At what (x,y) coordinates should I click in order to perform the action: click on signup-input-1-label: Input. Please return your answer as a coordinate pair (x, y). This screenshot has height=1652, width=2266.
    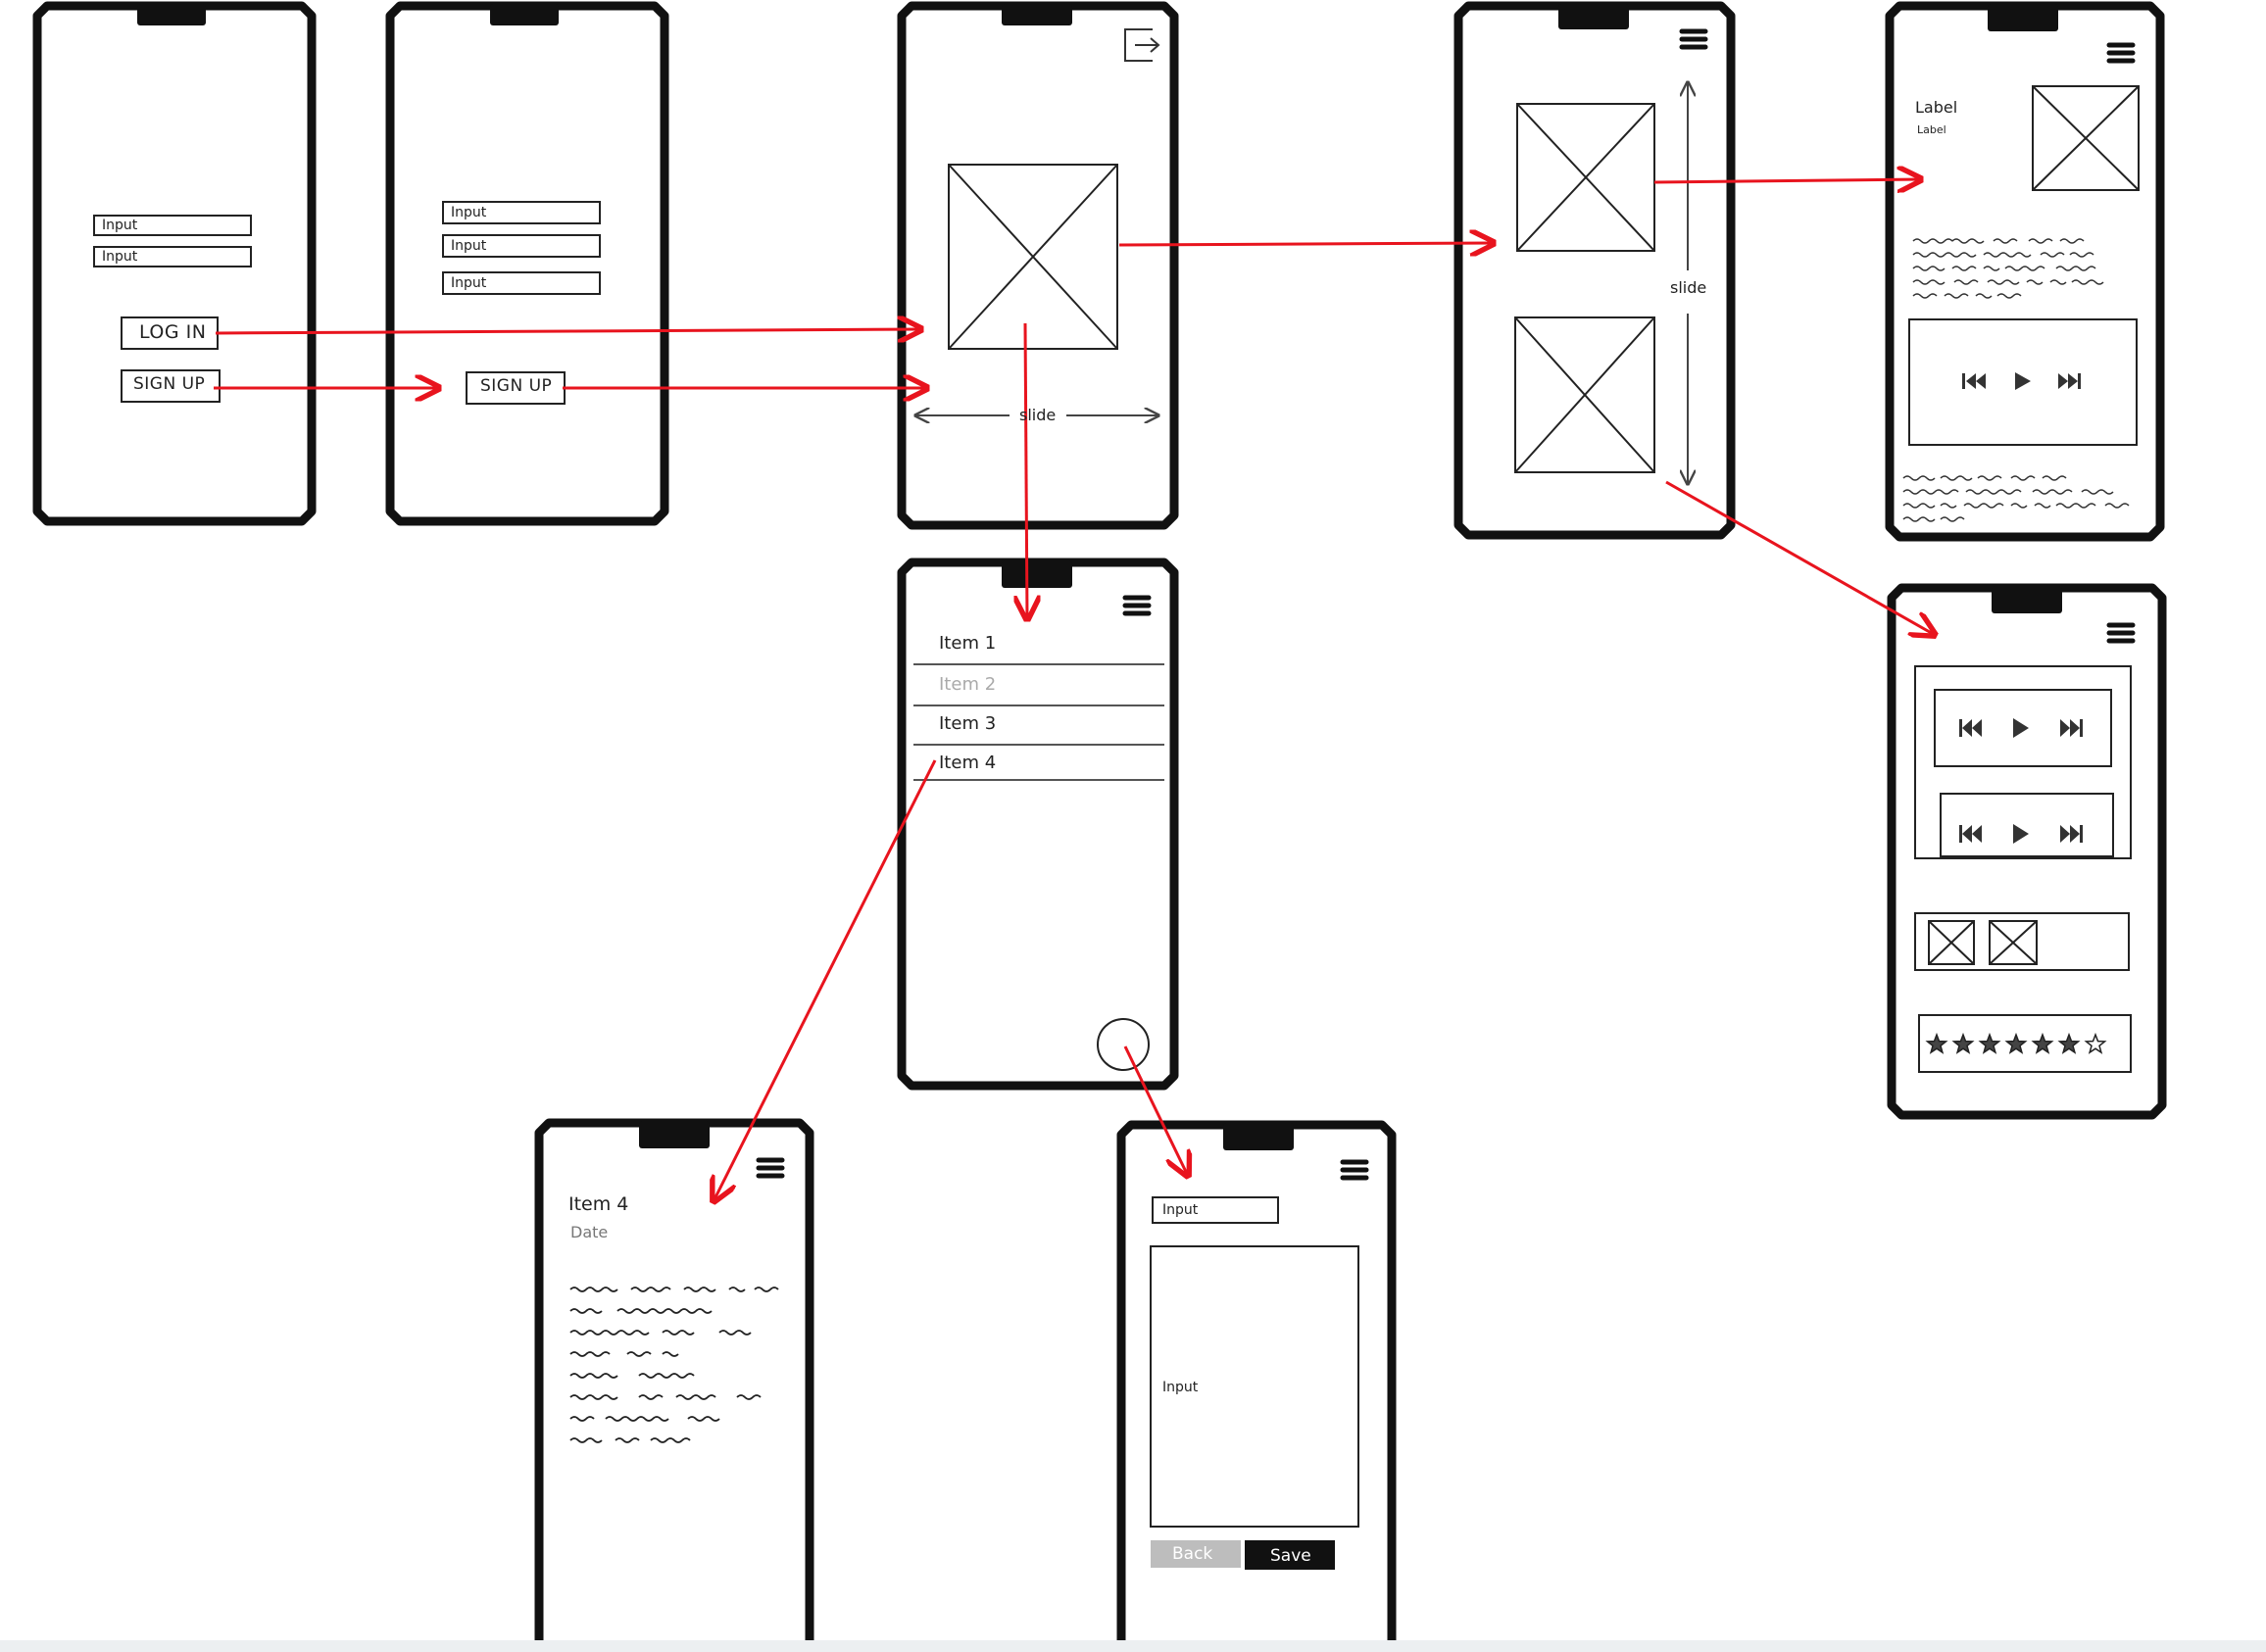
    Looking at the image, I should click on (468, 212).